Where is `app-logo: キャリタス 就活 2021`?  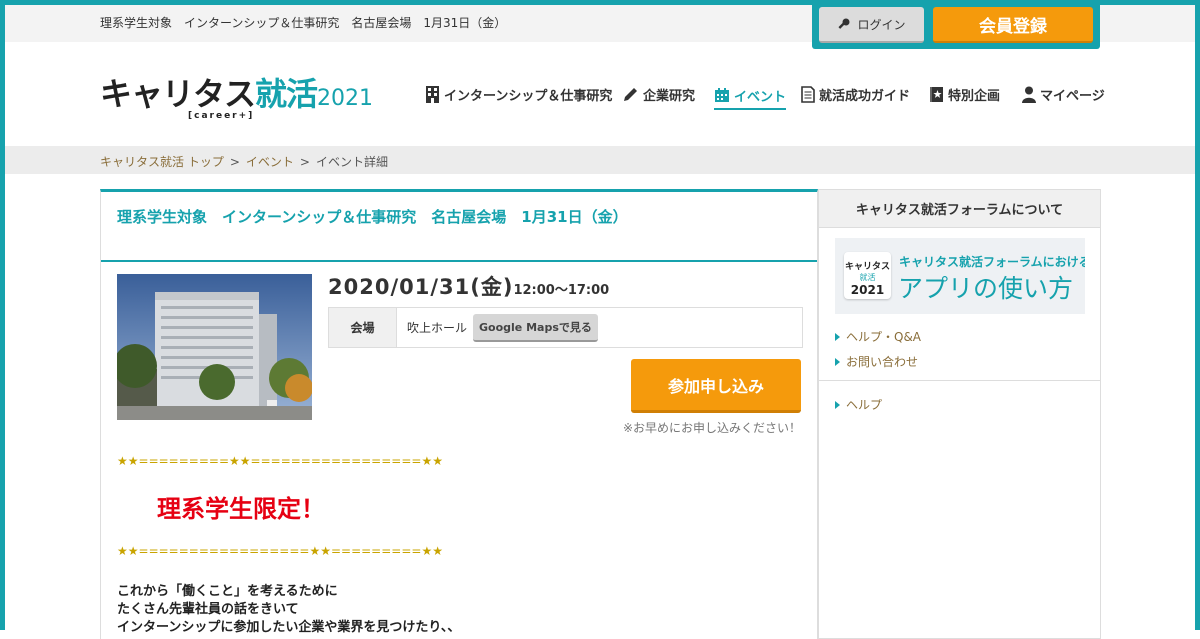
app-logo: キャリタス 就活 2021 is located at coordinates (867, 275).